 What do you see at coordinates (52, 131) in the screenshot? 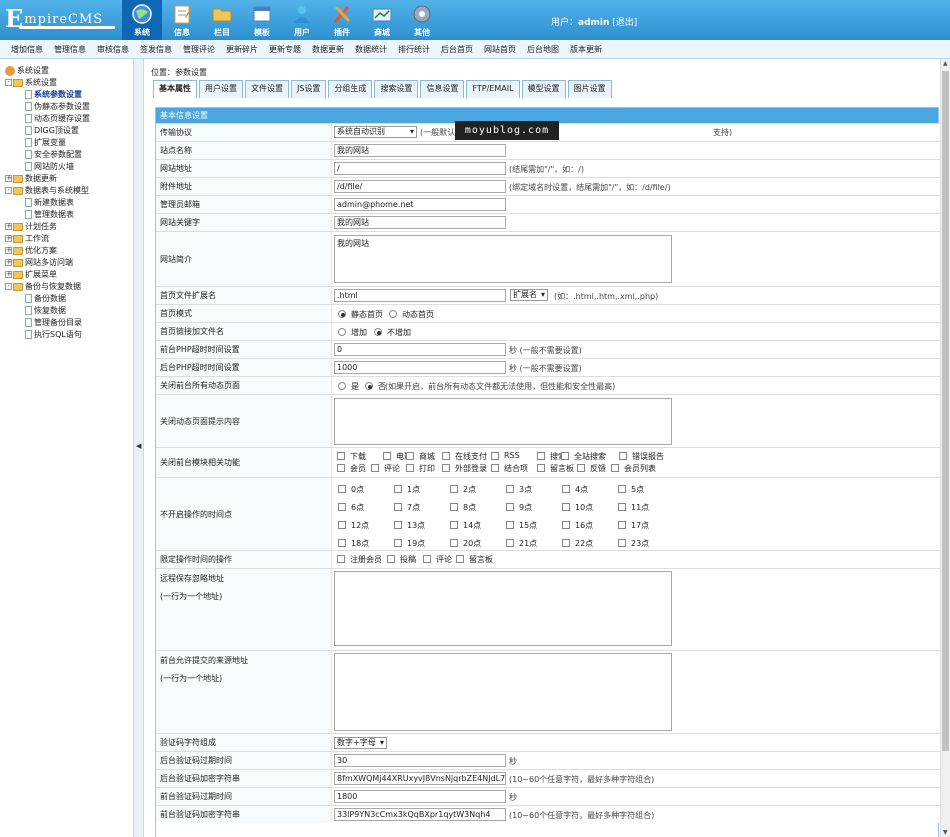
I see `tree-item: DIGG顶设置` at bounding box center [52, 131].